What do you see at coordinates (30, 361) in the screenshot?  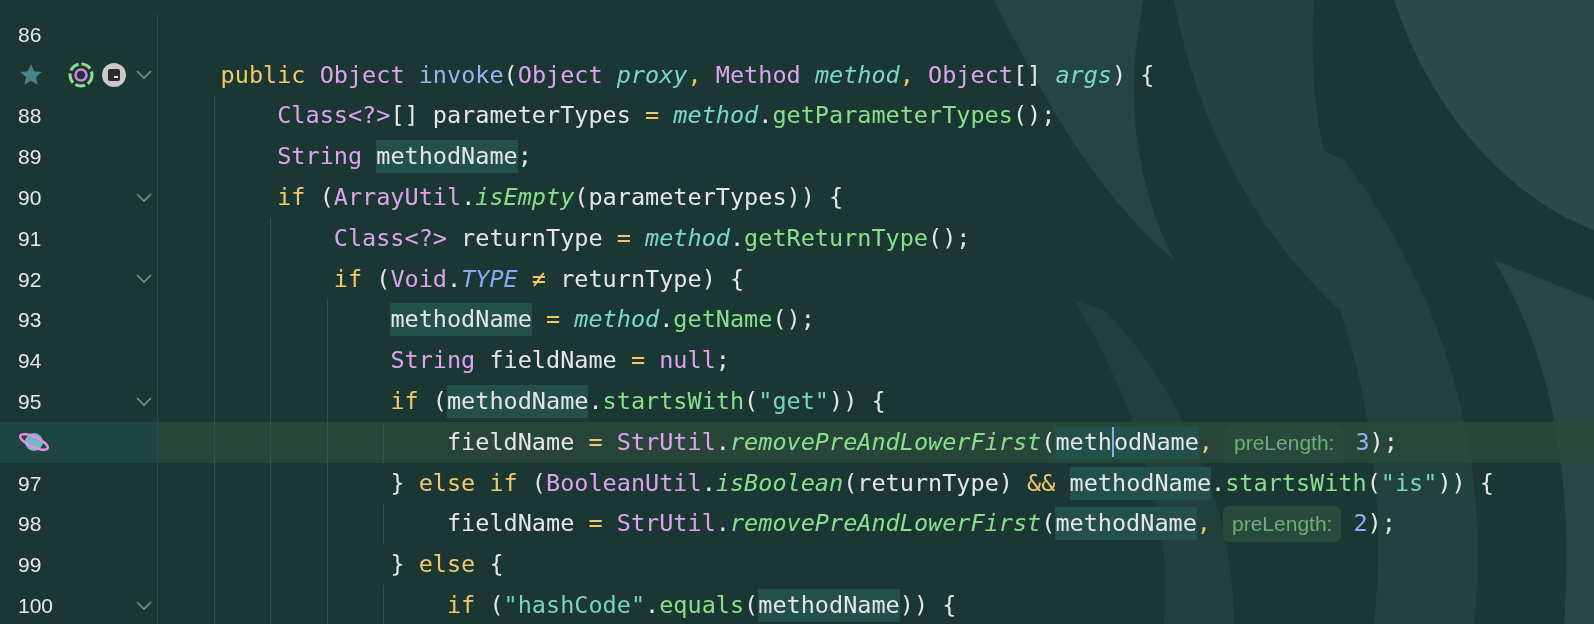 I see `line-number: 94` at bounding box center [30, 361].